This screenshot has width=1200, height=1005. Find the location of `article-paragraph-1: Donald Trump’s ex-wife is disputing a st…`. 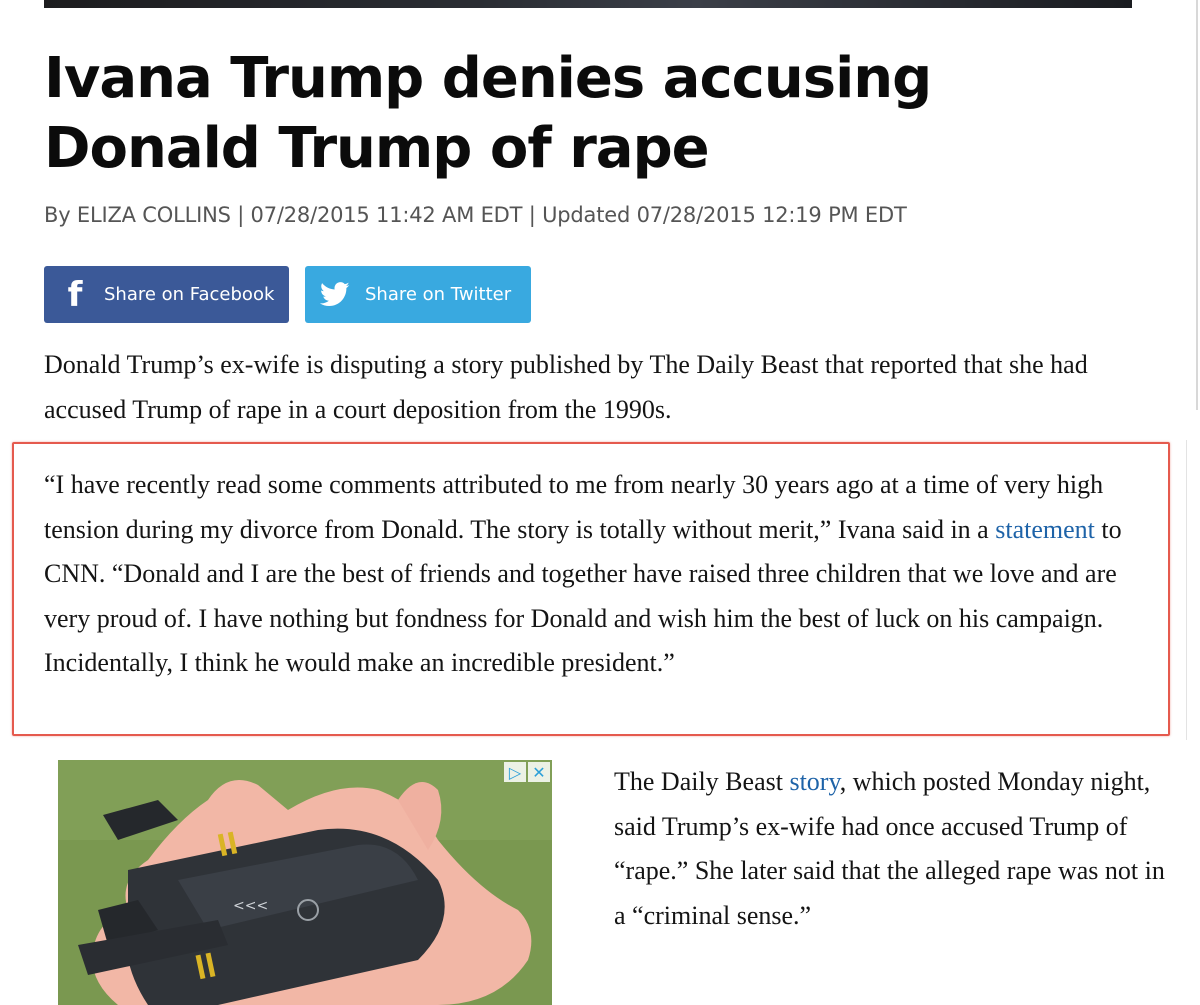

article-paragraph-1: Donald Trump’s ex-wife is disputing a st… is located at coordinates (566, 387).